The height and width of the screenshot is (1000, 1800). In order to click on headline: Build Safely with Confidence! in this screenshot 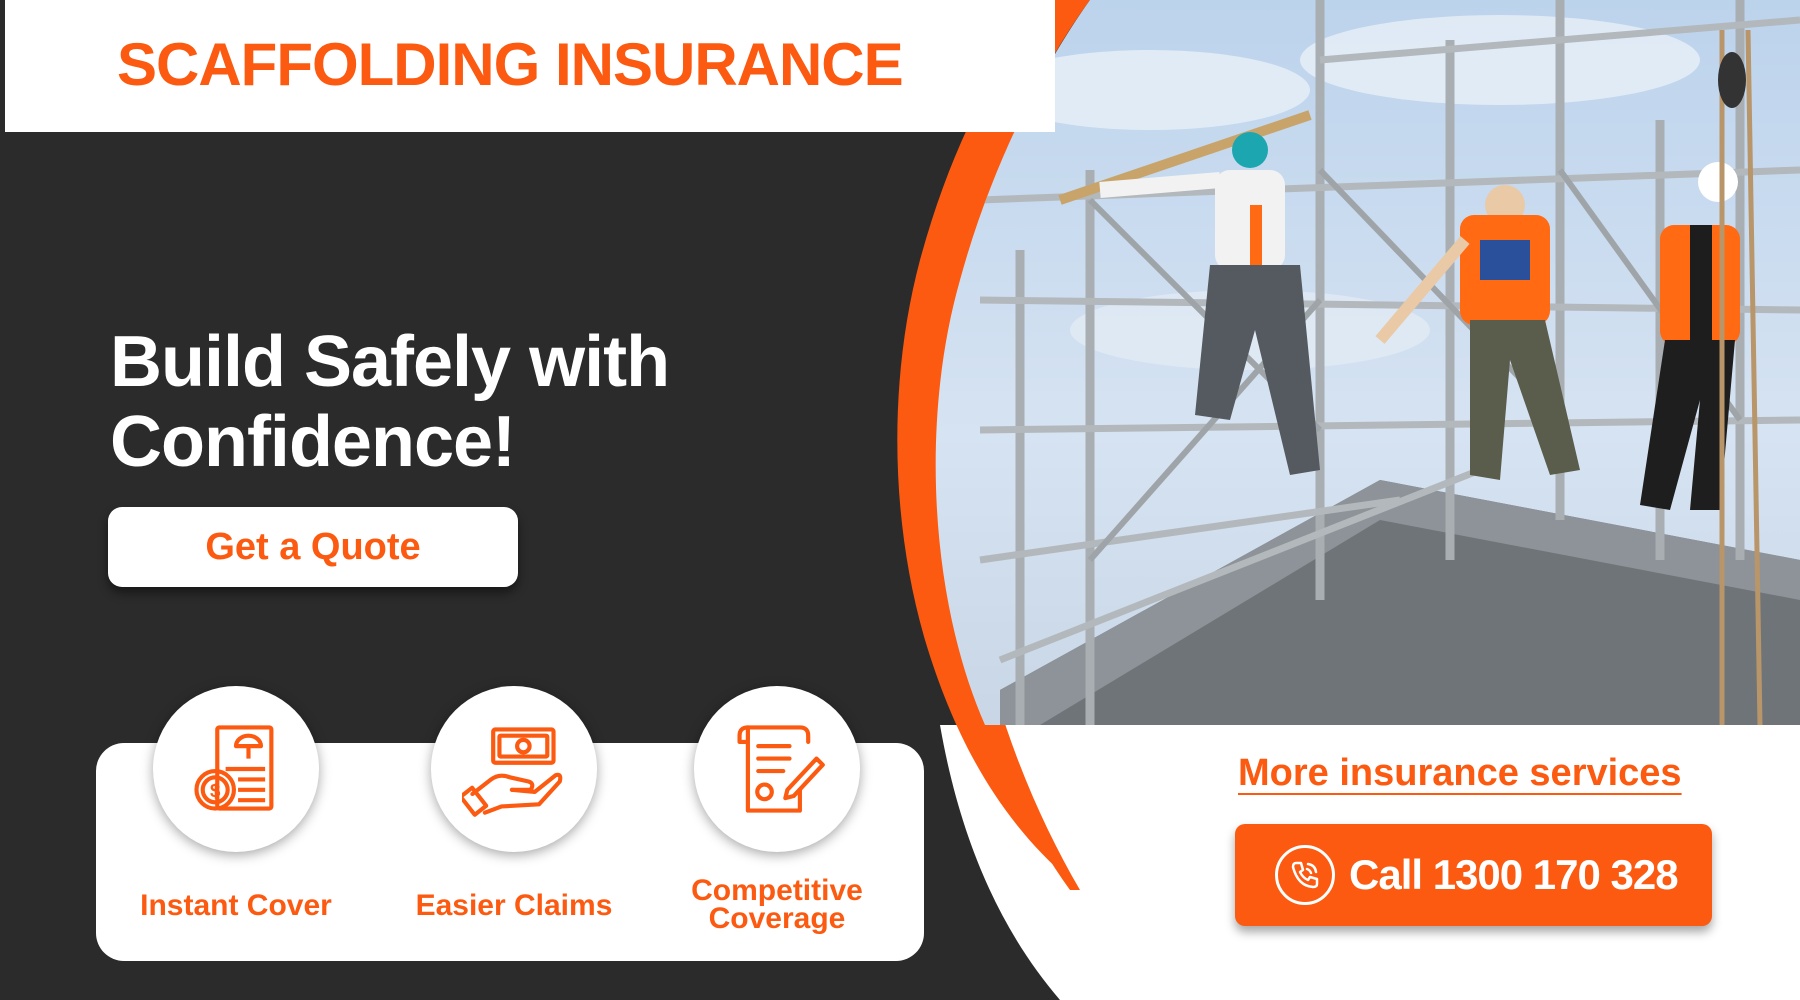, I will do `click(390, 402)`.